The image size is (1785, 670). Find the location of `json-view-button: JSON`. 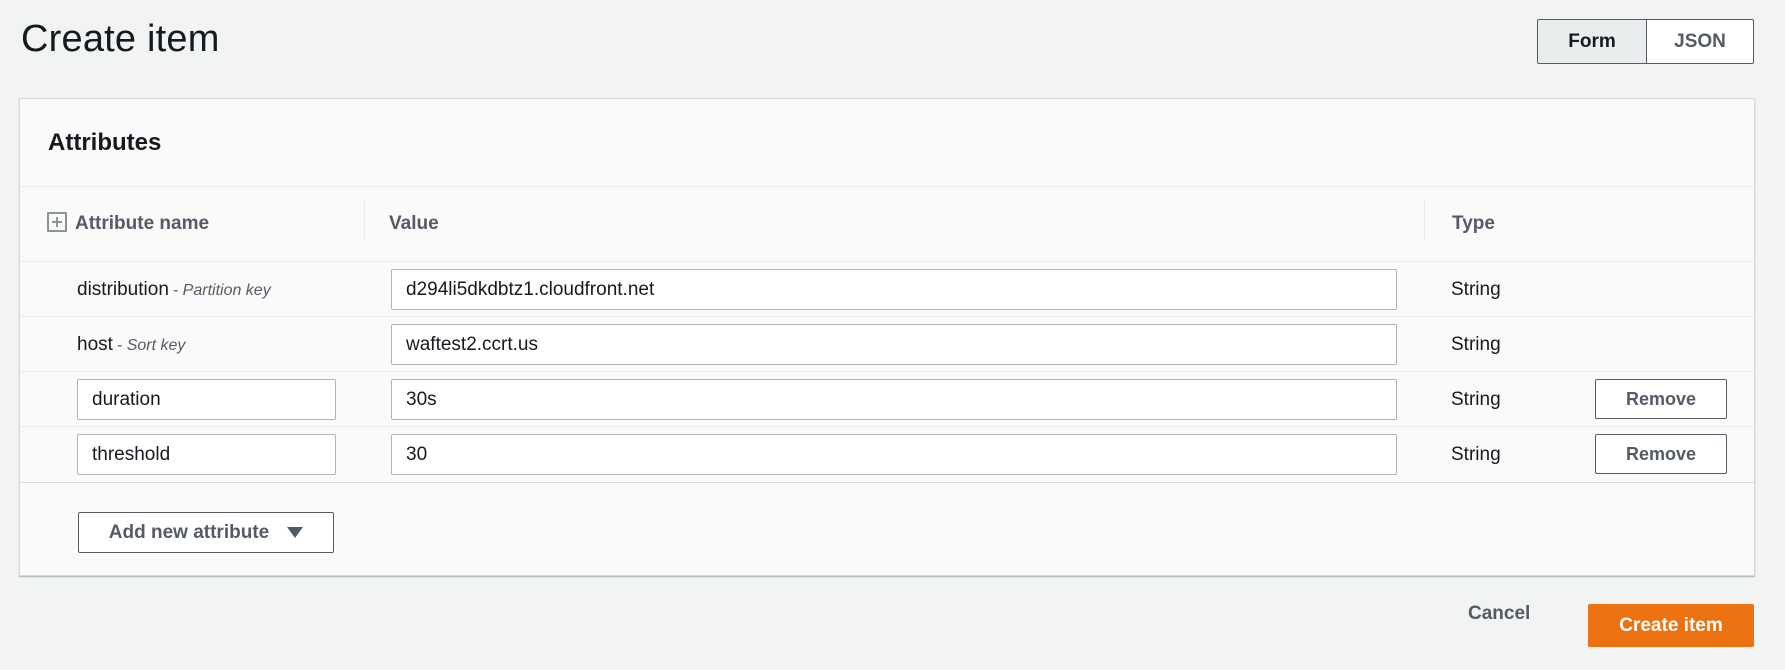

json-view-button: JSON is located at coordinates (1700, 41).